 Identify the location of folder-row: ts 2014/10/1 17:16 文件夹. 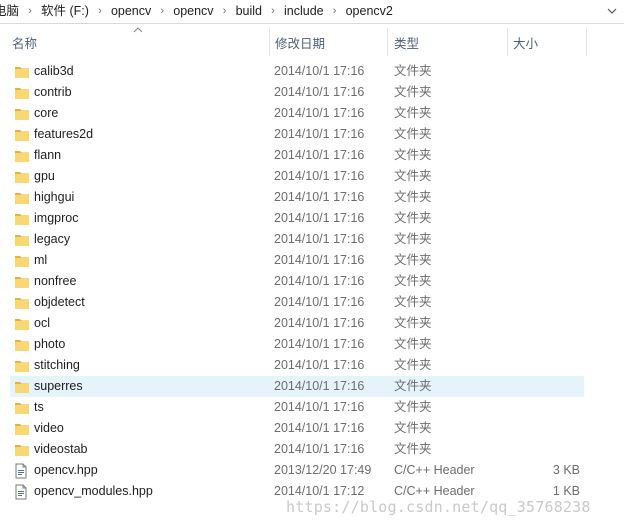
(297, 407).